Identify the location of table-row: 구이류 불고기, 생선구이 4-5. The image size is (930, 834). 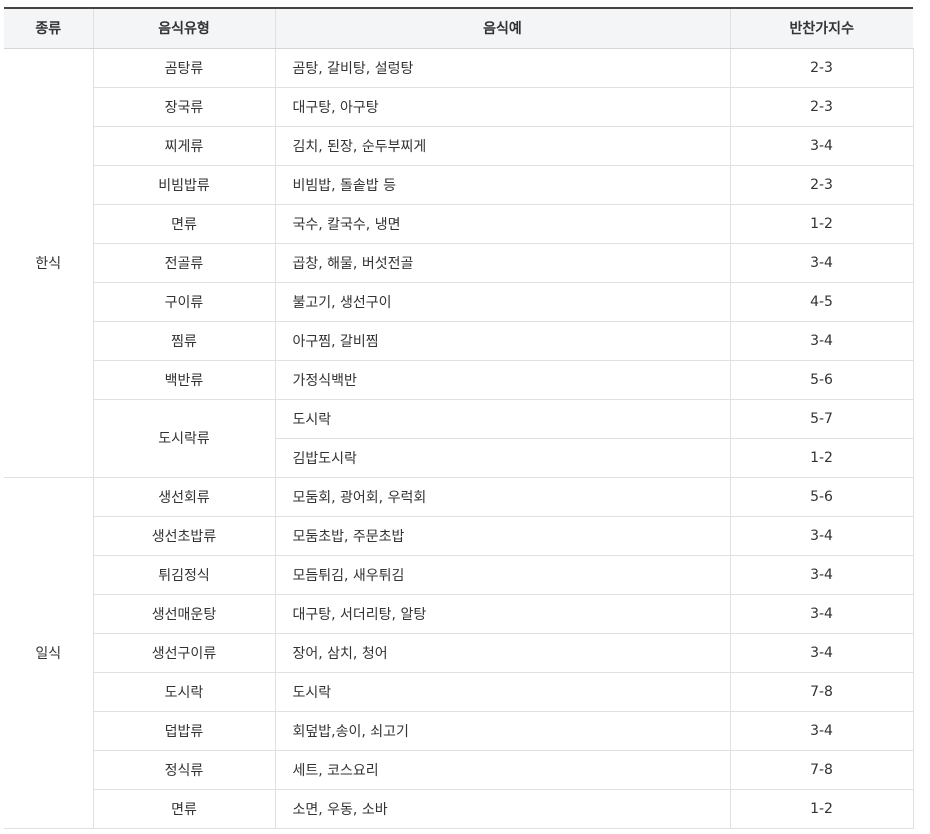
(459, 302).